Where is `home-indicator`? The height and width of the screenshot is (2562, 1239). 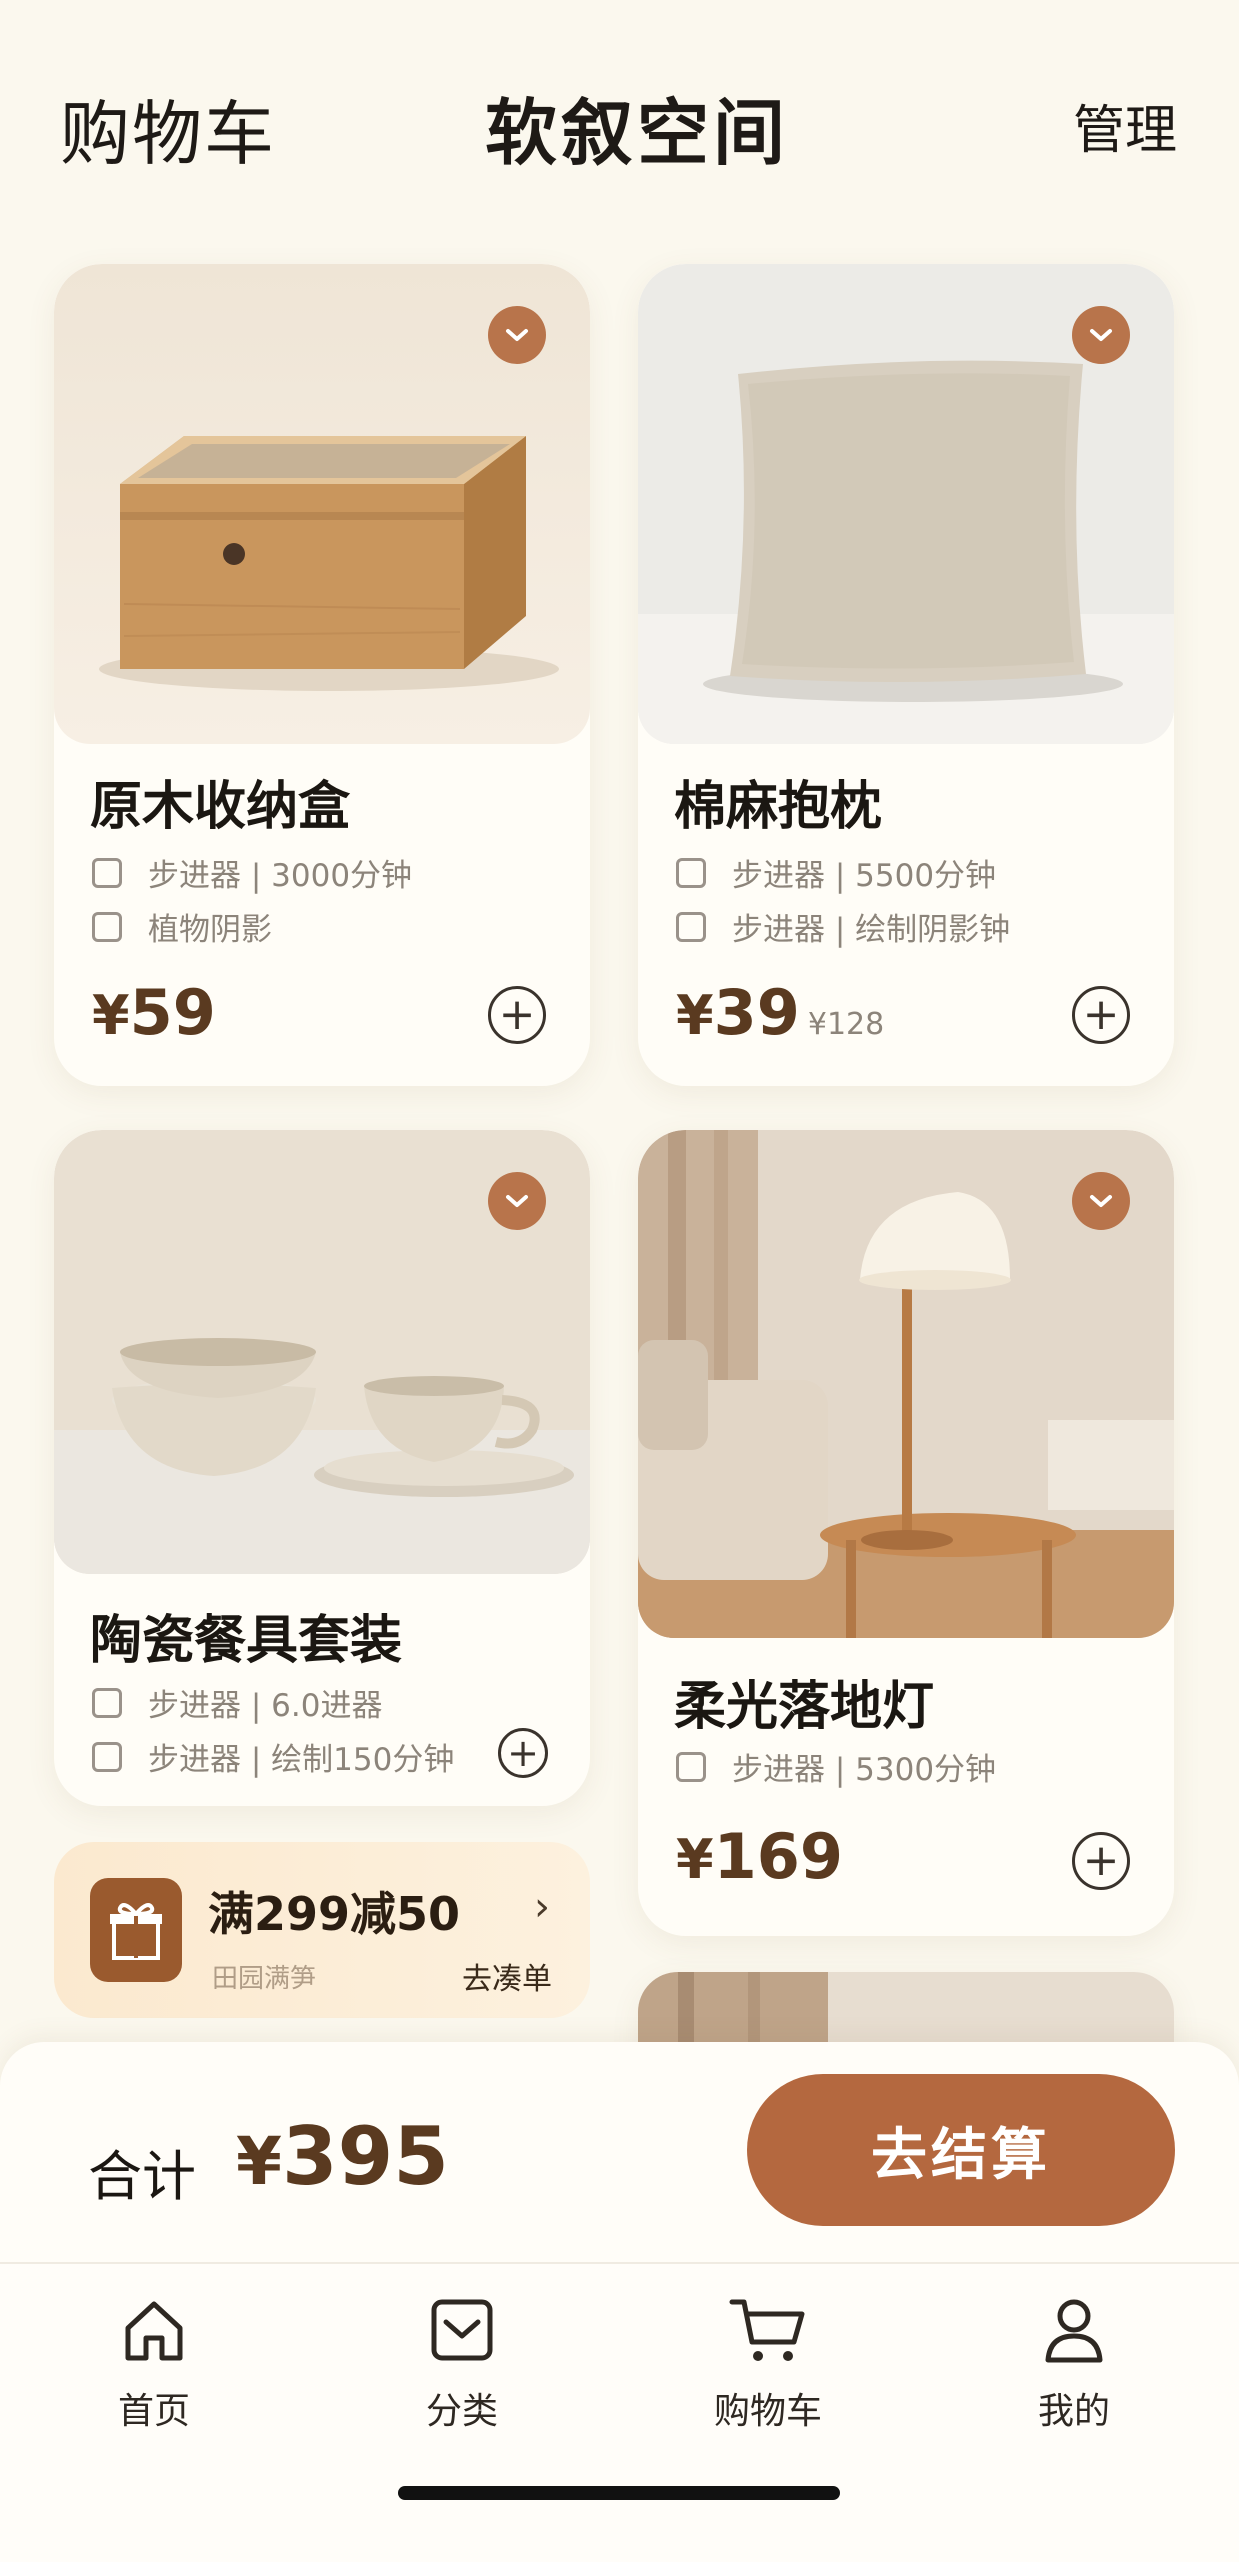 home-indicator is located at coordinates (619, 2493).